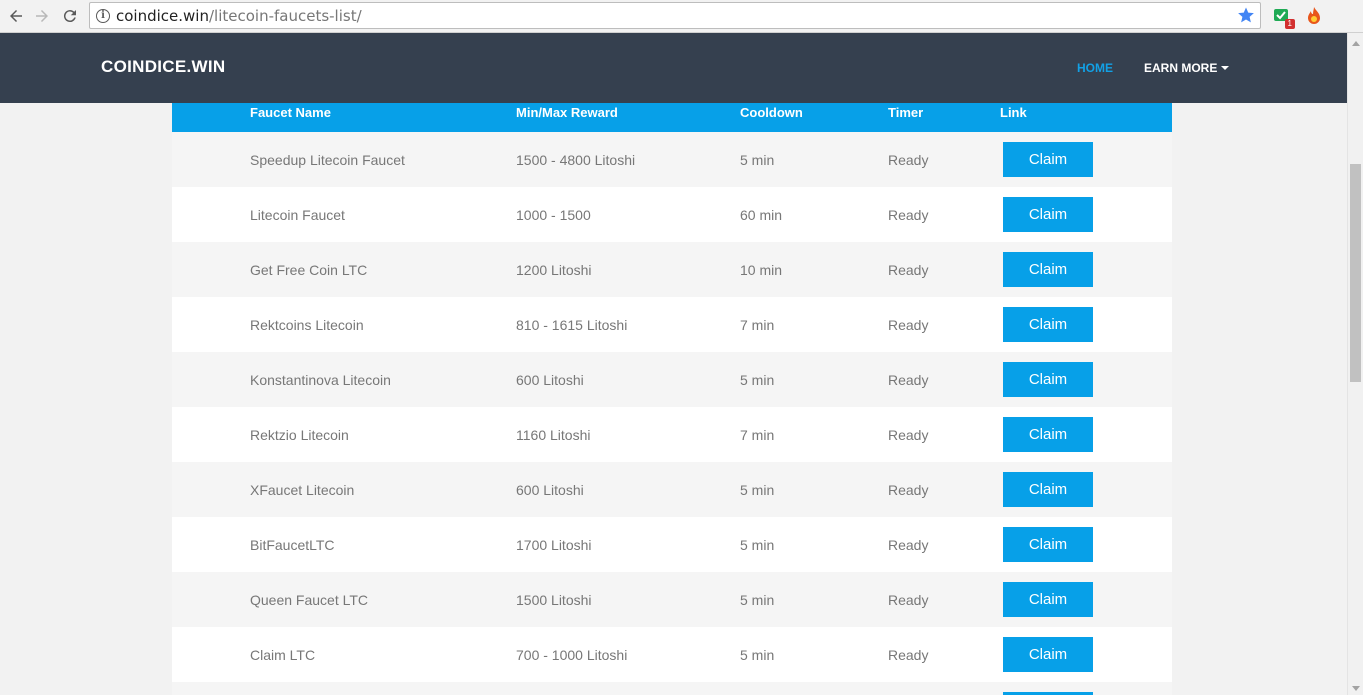 This screenshot has height=695, width=1363. What do you see at coordinates (1225, 68) in the screenshot?
I see `caret-down-icon` at bounding box center [1225, 68].